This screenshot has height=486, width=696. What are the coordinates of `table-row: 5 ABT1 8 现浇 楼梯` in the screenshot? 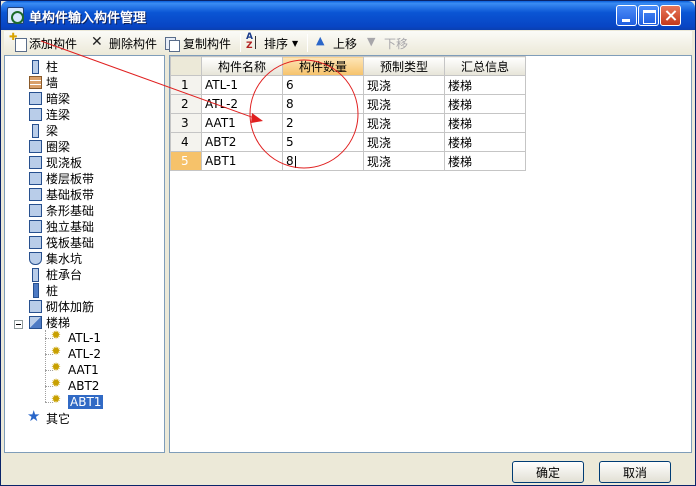 It's located at (348, 161).